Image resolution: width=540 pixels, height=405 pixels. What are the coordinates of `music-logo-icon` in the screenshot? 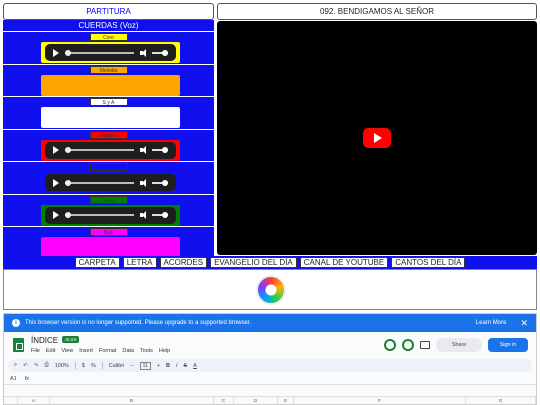 It's located at (271, 290).